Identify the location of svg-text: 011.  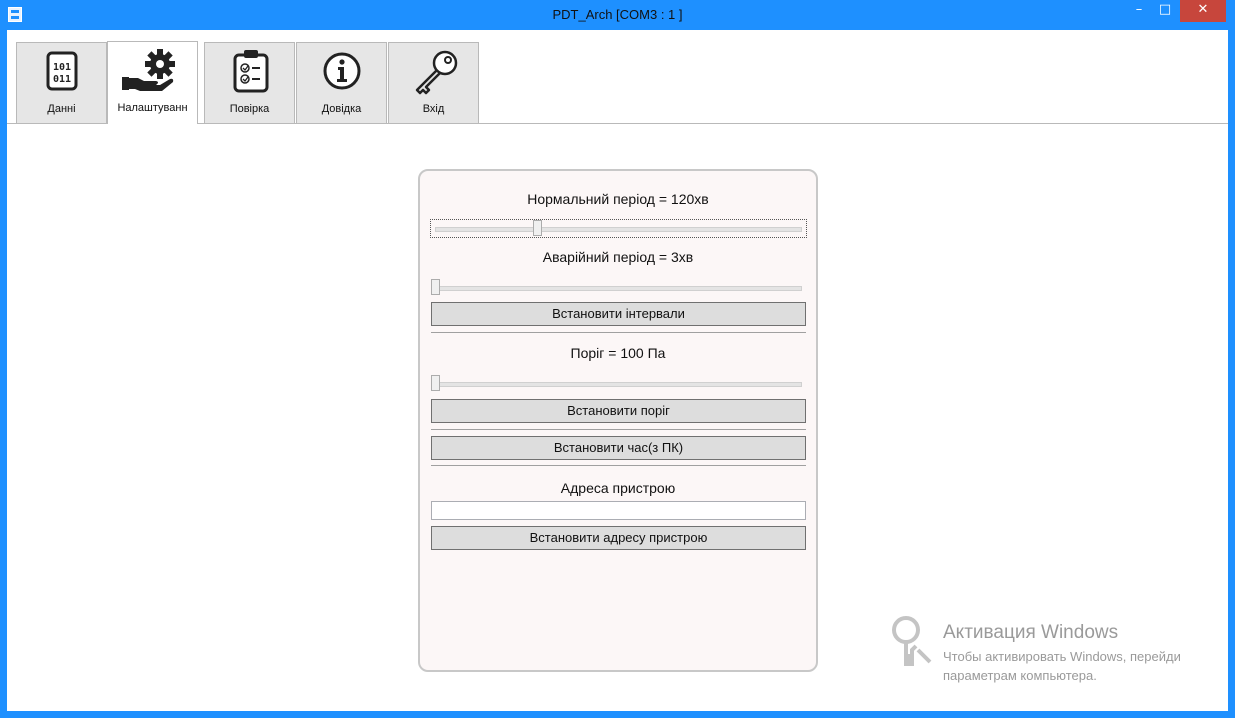
(62, 79).